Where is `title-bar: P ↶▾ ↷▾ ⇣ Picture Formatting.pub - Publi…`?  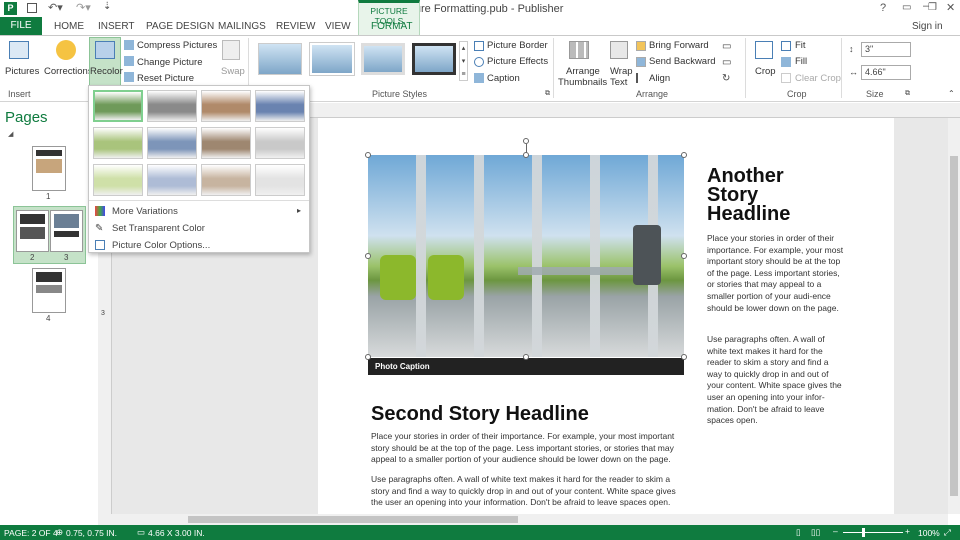 title-bar: P ↶▾ ↷▾ ⇣ Picture Formatting.pub - Publi… is located at coordinates (480, 8).